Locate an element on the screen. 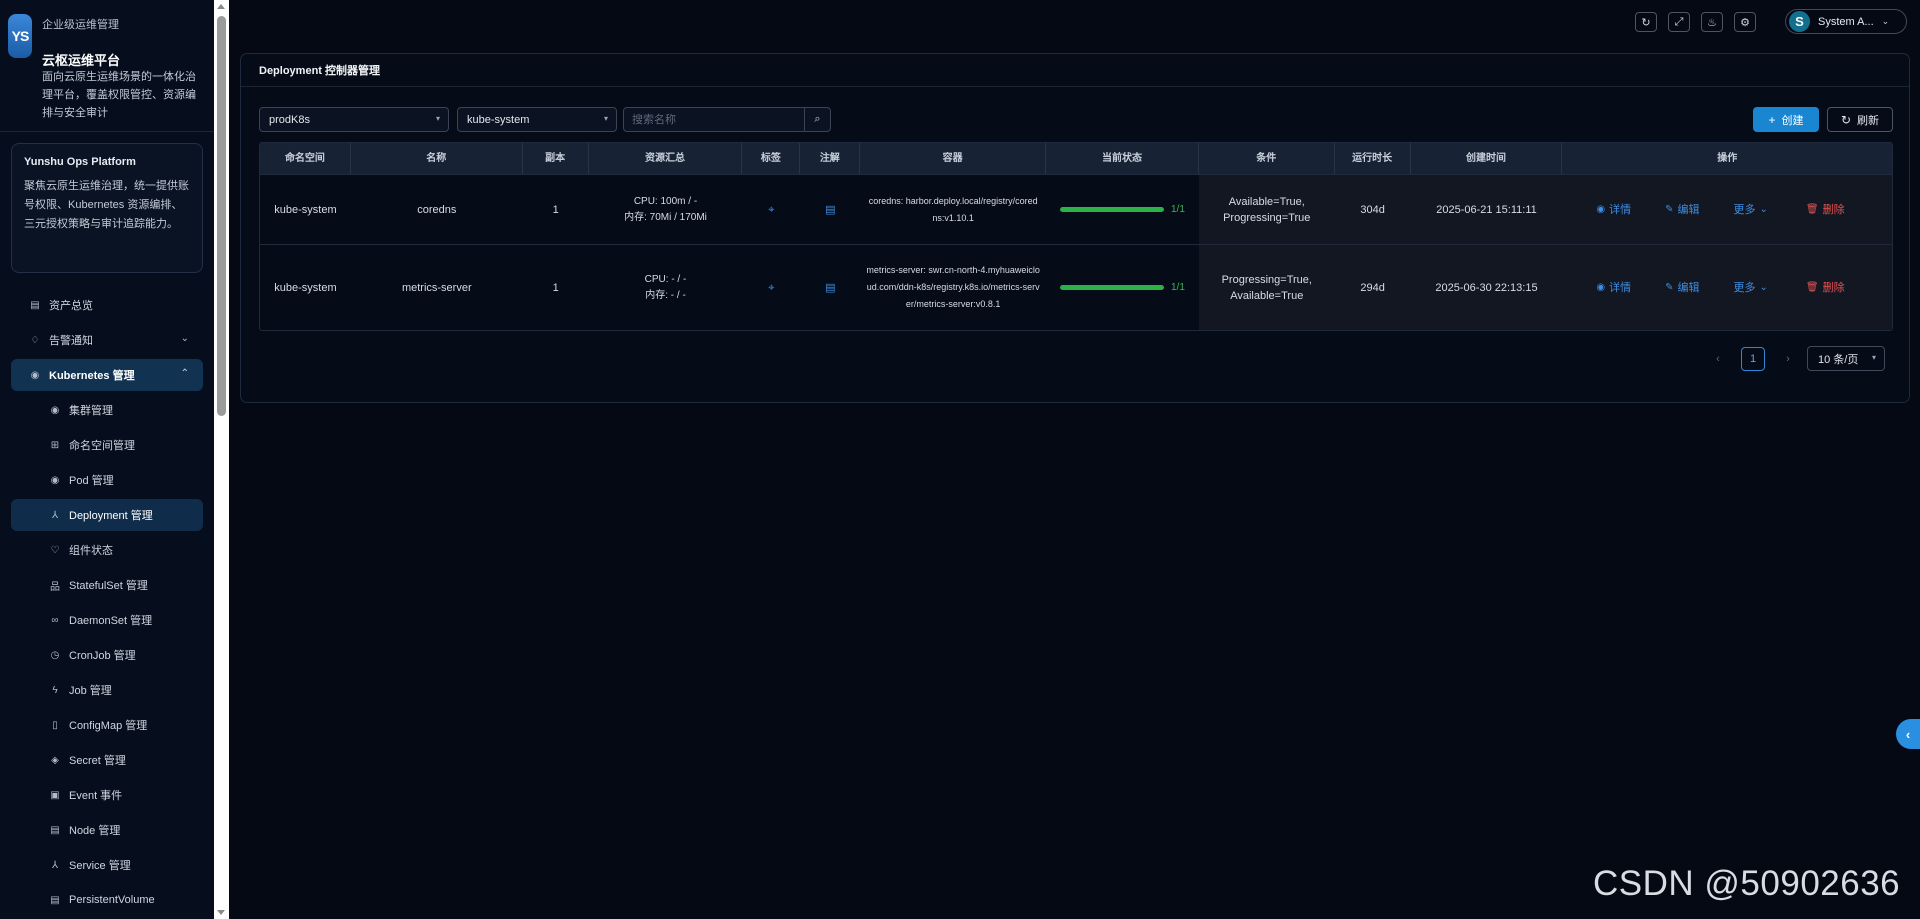 Image resolution: width=1920 pixels, height=919 pixels. name-cell: coredns is located at coordinates (437, 209).